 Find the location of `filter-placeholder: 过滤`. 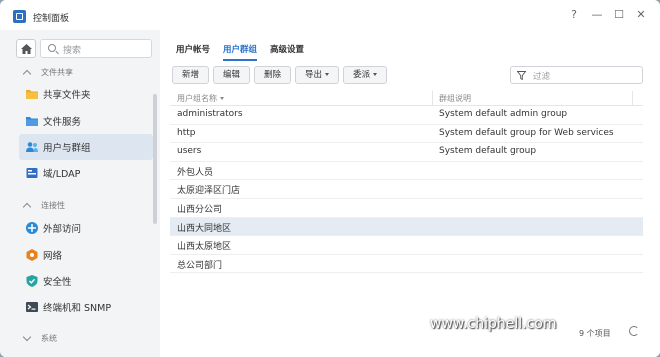

filter-placeholder: 过滤 is located at coordinates (542, 77).